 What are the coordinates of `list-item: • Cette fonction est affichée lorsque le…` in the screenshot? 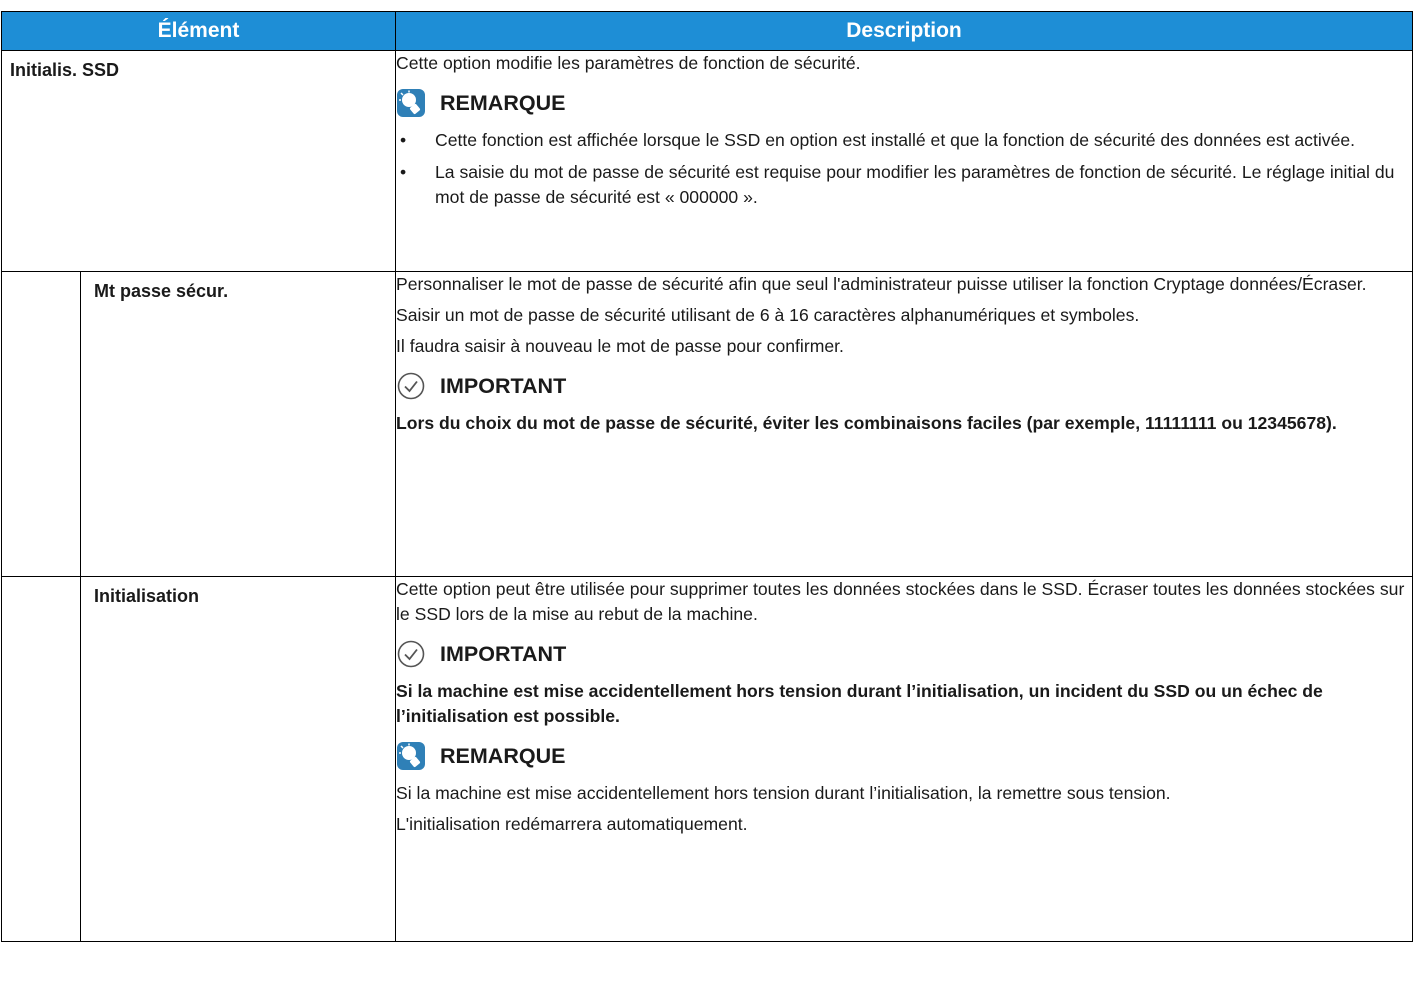 It's located at (904, 140).